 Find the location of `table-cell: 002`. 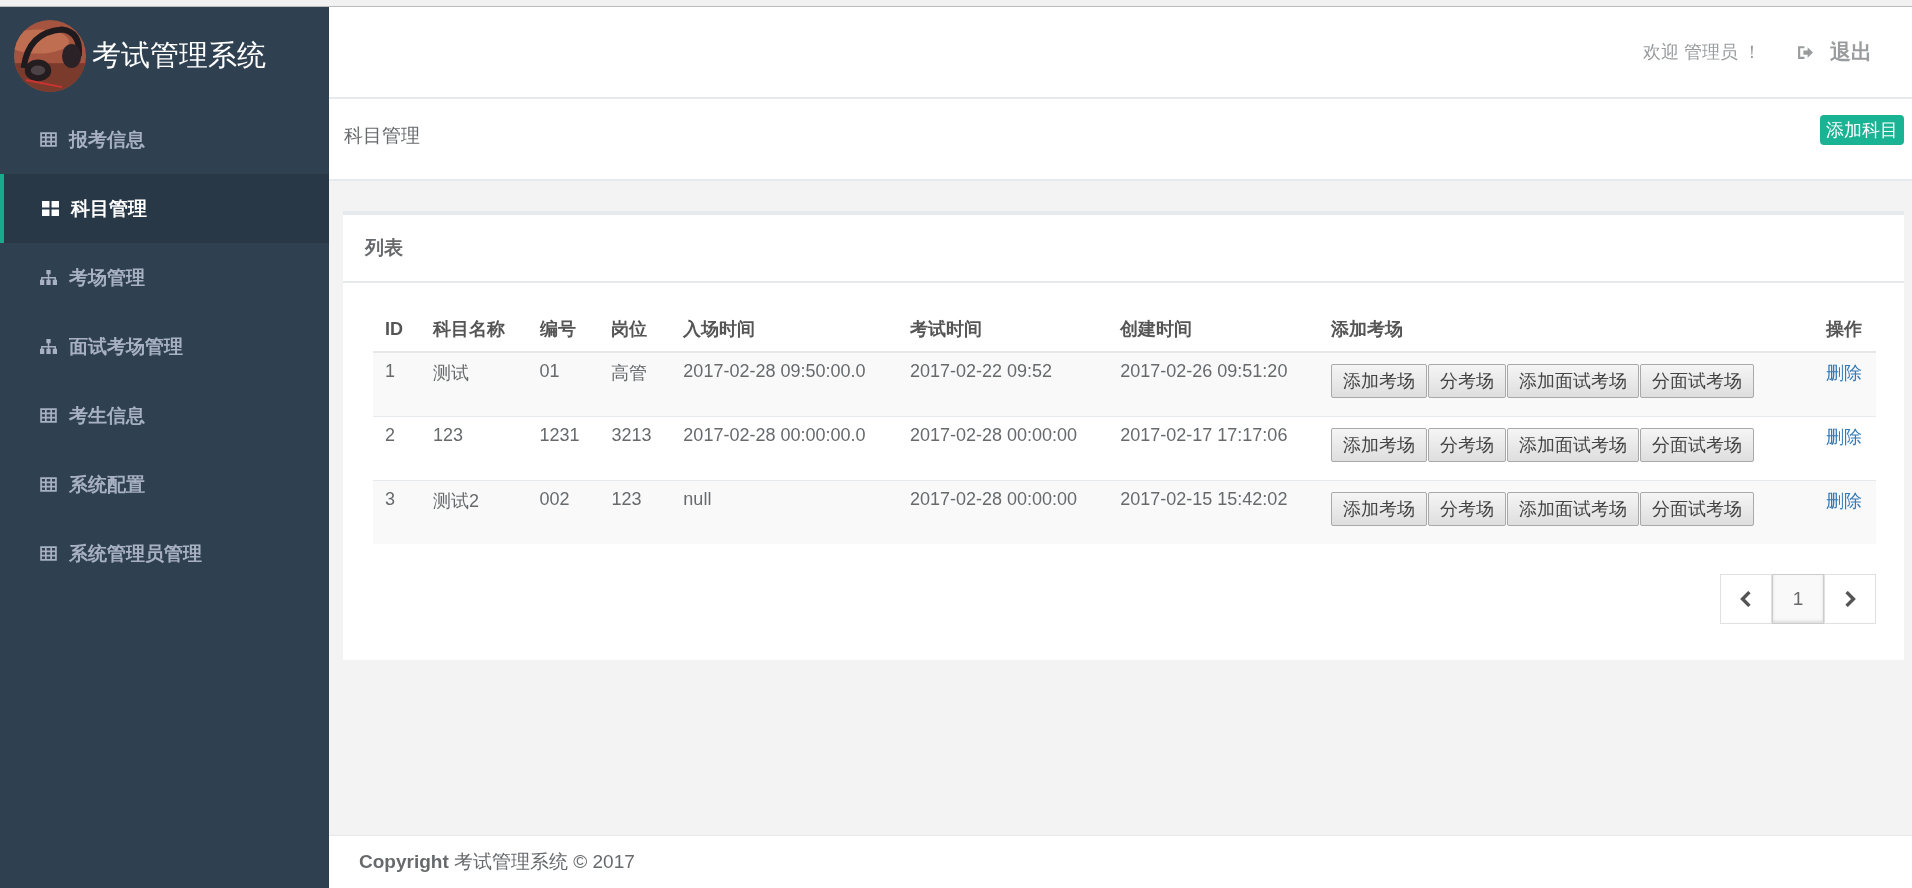

table-cell: 002 is located at coordinates (563, 512).